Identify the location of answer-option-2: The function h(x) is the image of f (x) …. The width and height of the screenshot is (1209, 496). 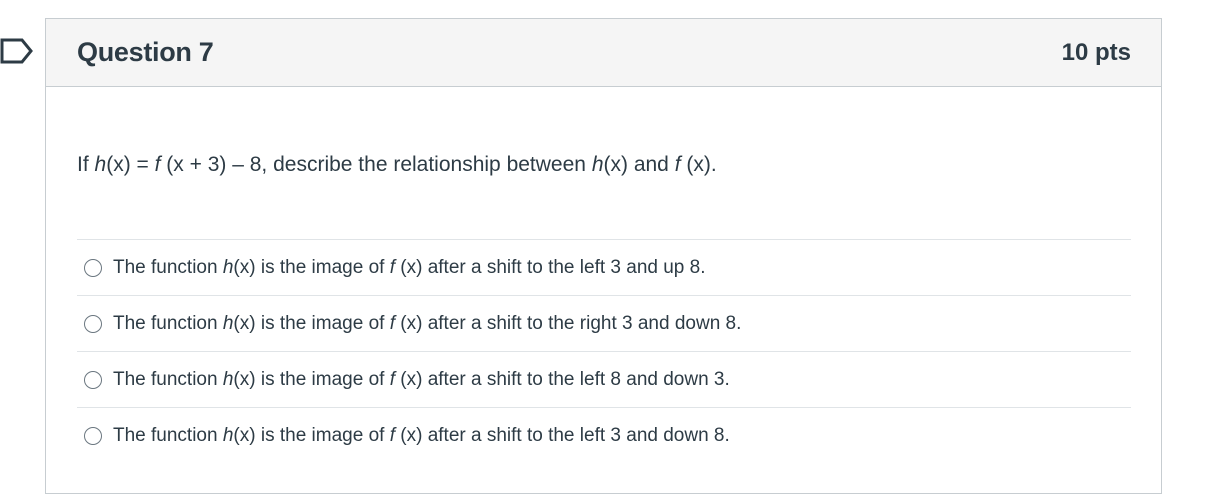
(604, 323).